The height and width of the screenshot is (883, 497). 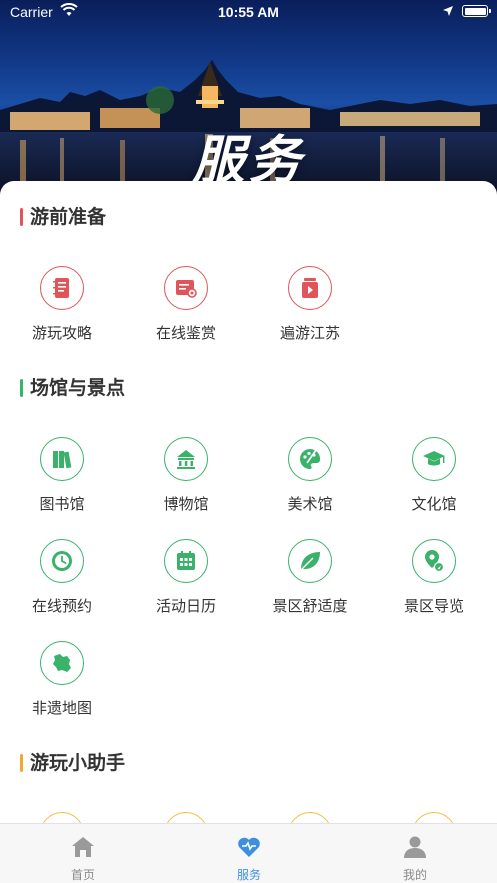 I want to click on service-label: 博物馆, so click(x=186, y=504).